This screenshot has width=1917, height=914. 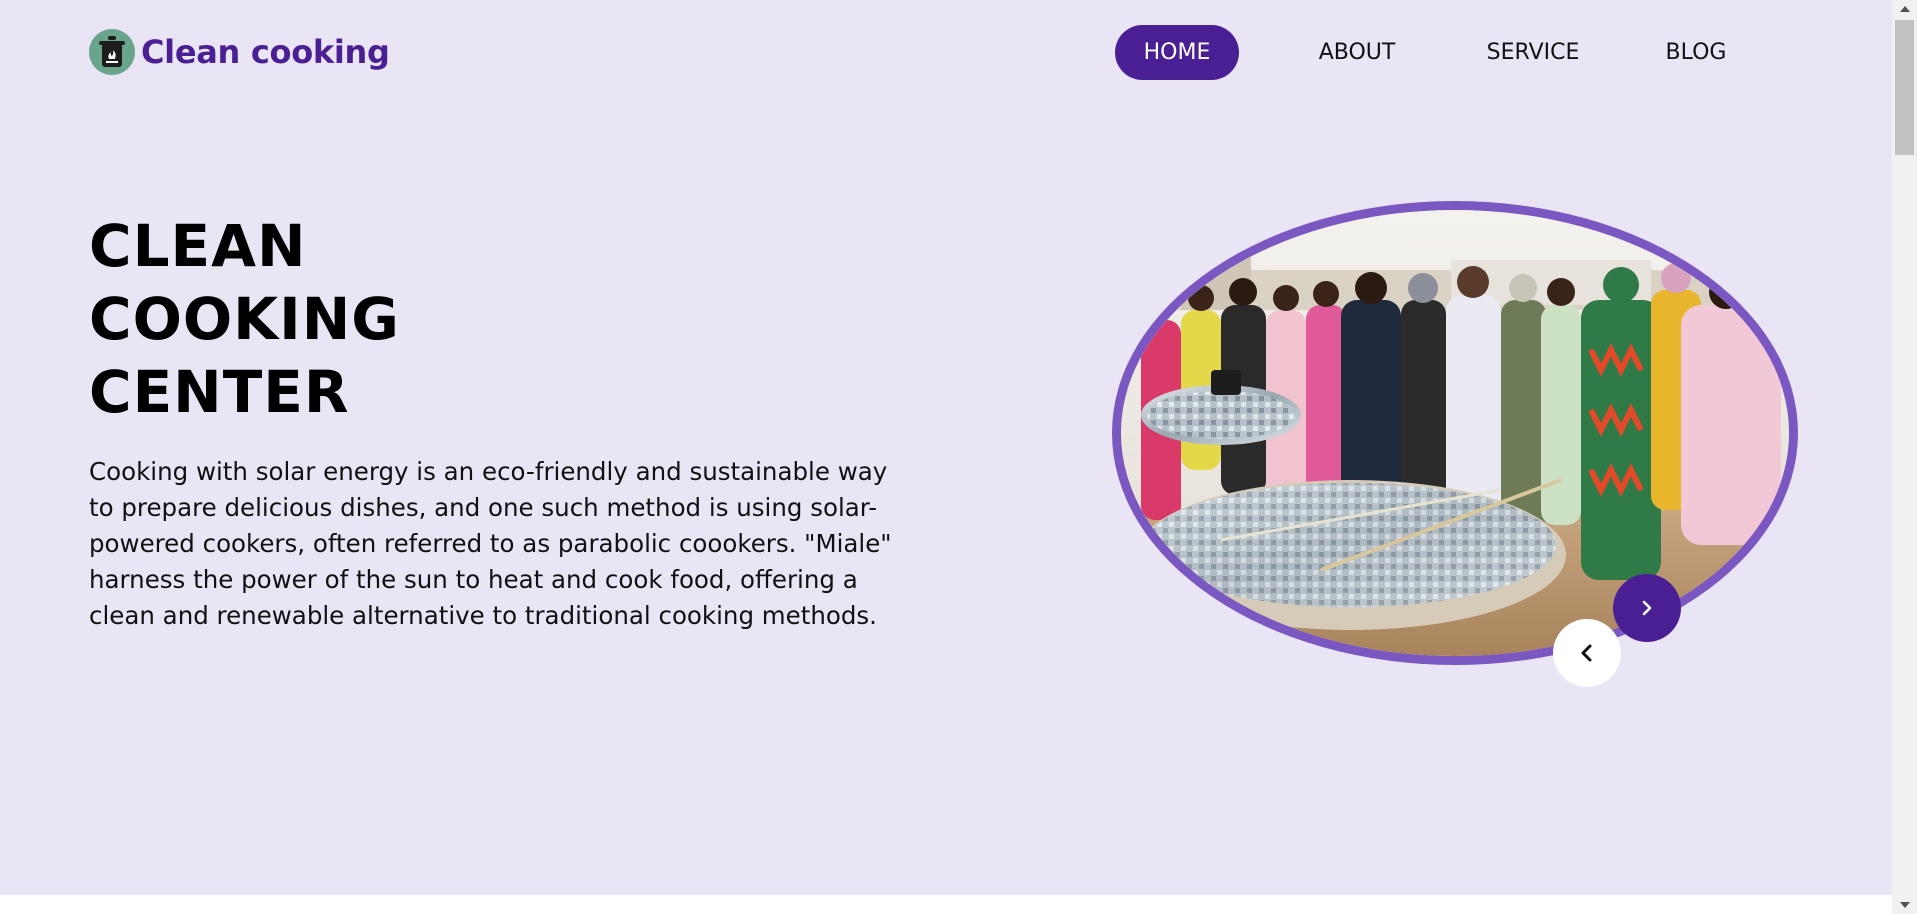 What do you see at coordinates (1533, 52) in the screenshot?
I see `nav-service: SERVICE` at bounding box center [1533, 52].